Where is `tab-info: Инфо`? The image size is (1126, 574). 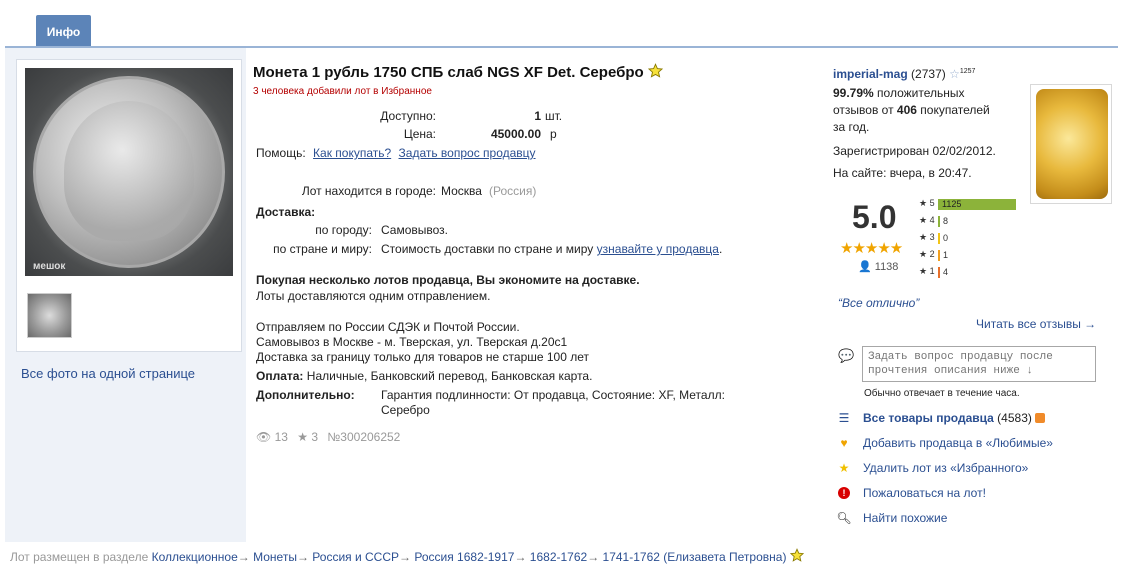
tab-info: Инфо is located at coordinates (63, 31).